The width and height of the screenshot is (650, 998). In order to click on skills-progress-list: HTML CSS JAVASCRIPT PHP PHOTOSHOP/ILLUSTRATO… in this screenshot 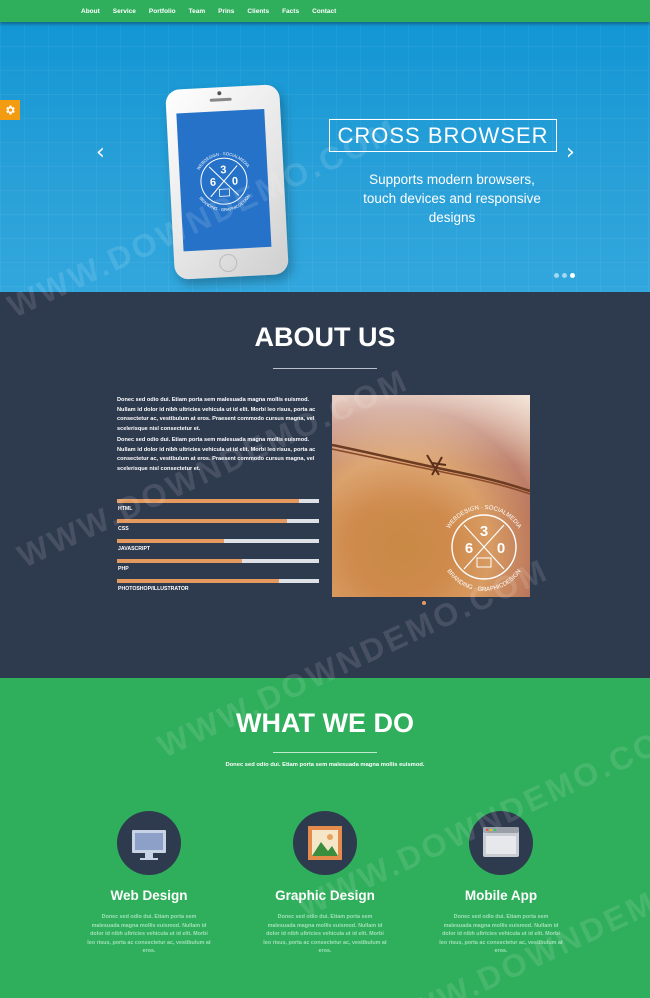, I will do `click(218, 549)`.